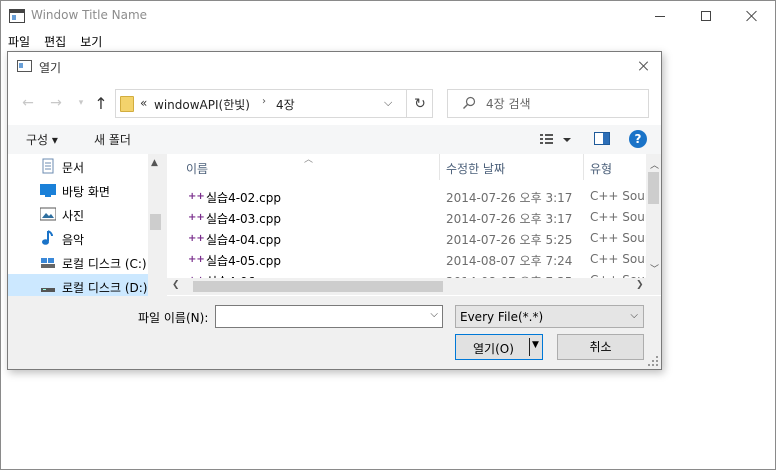  Describe the element at coordinates (334, 139) in the screenshot. I see `command-toolbar: 구성 ▾ 새 폴더 ?` at that location.